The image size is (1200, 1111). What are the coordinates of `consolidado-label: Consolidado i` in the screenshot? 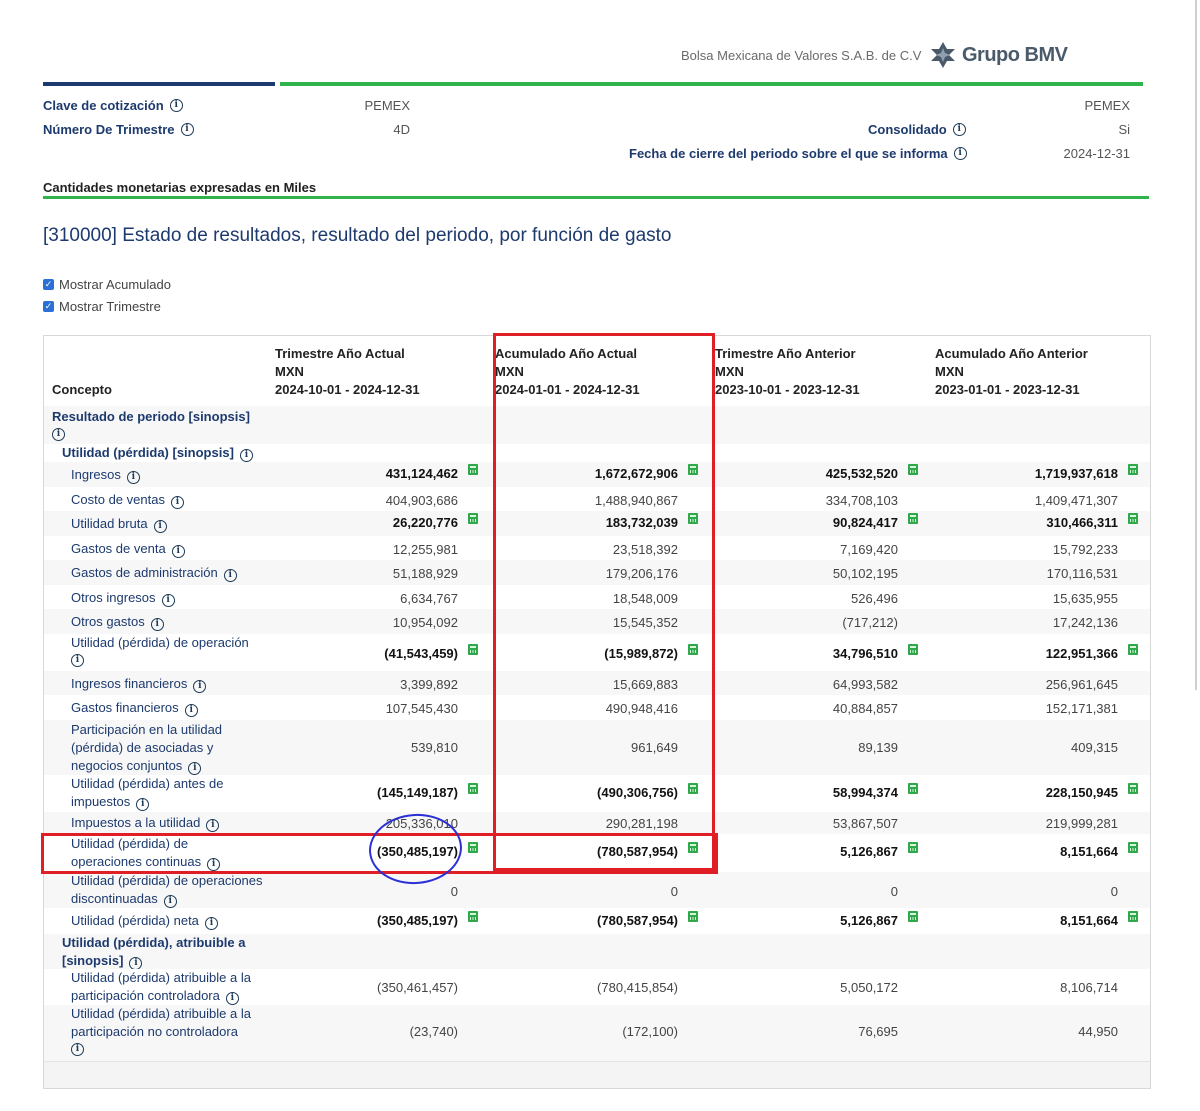 It's located at (917, 129).